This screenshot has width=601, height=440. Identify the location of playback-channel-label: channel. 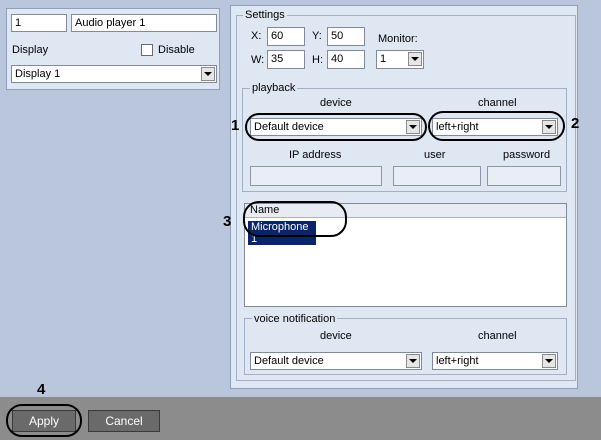
(497, 103).